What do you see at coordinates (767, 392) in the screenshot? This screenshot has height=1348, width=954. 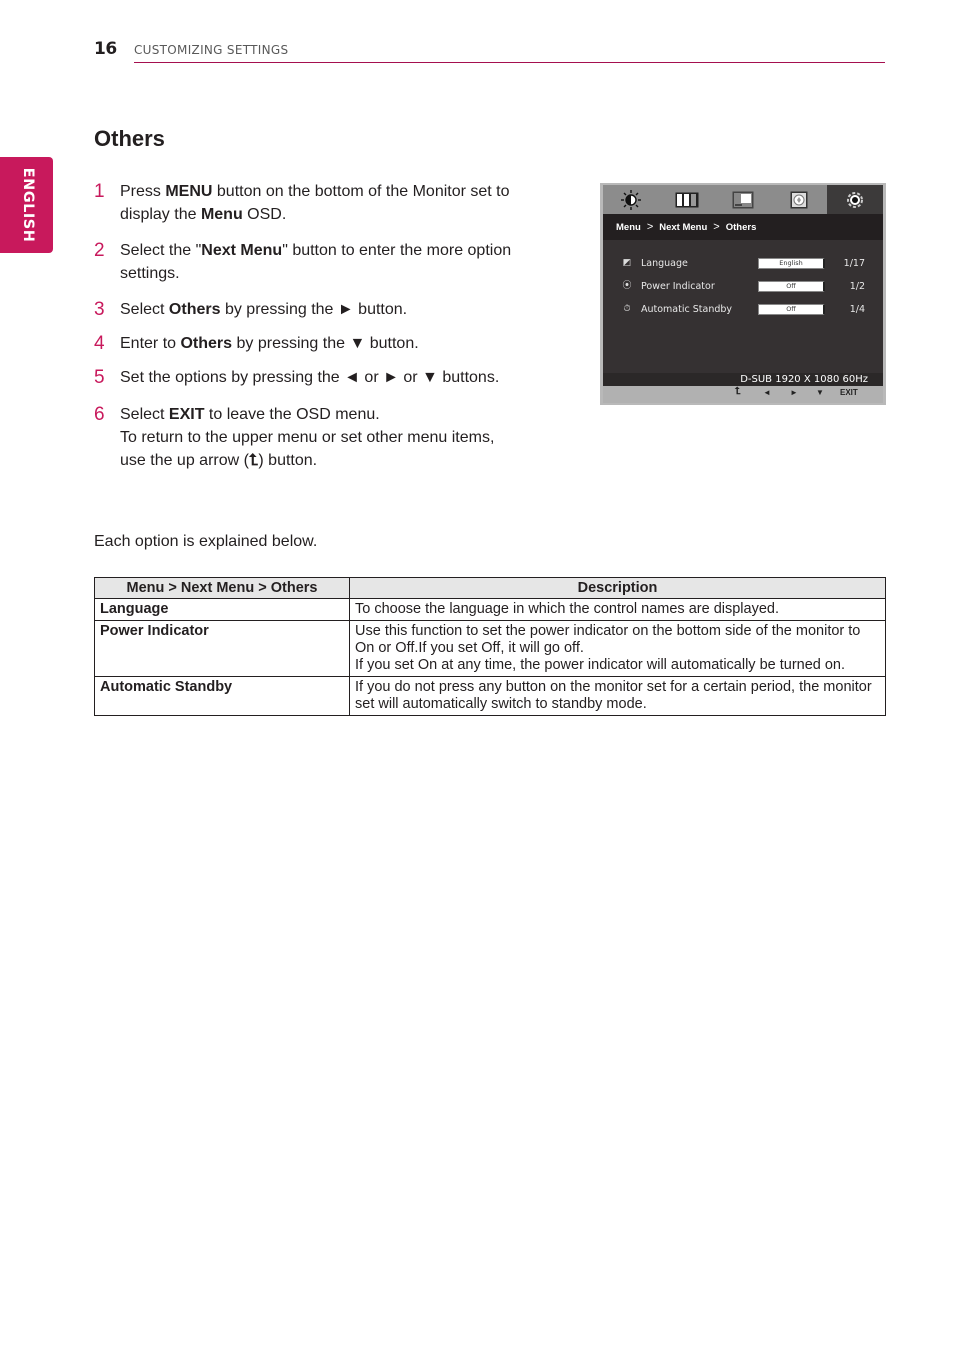 I see `left-arrow-icon: ◄` at bounding box center [767, 392].